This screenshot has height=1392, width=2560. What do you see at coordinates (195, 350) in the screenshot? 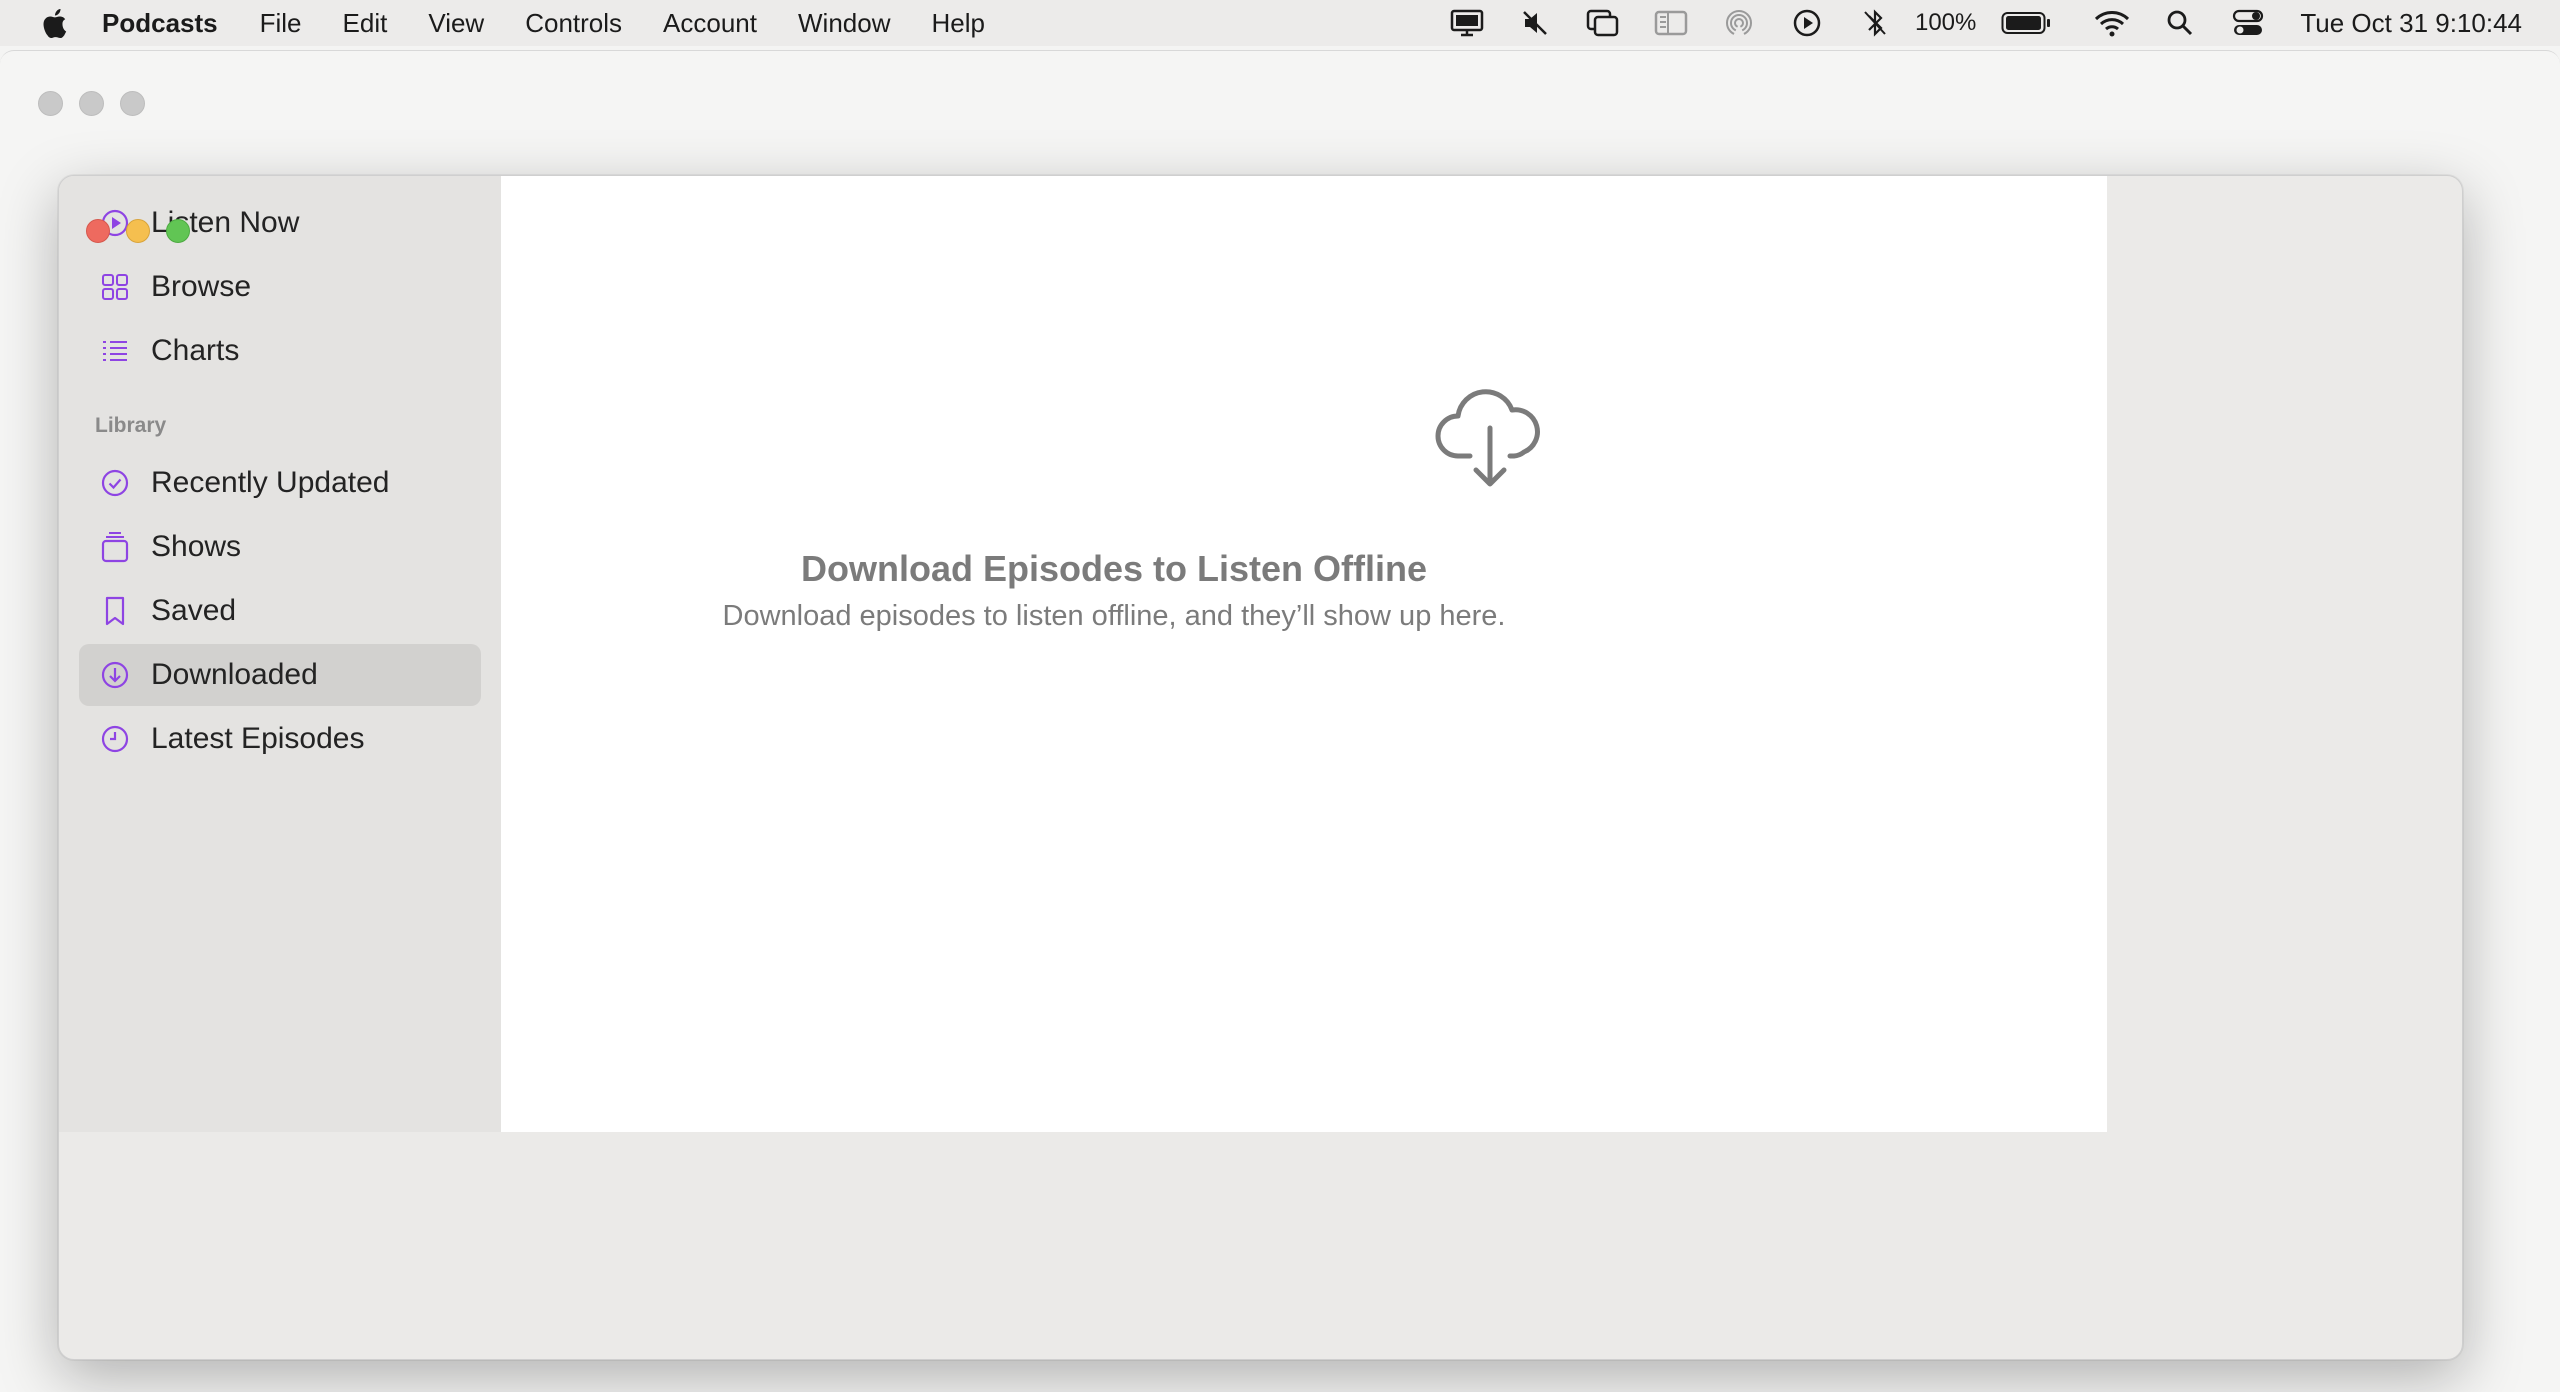
I see `sidebar-item-label: Charts` at bounding box center [195, 350].